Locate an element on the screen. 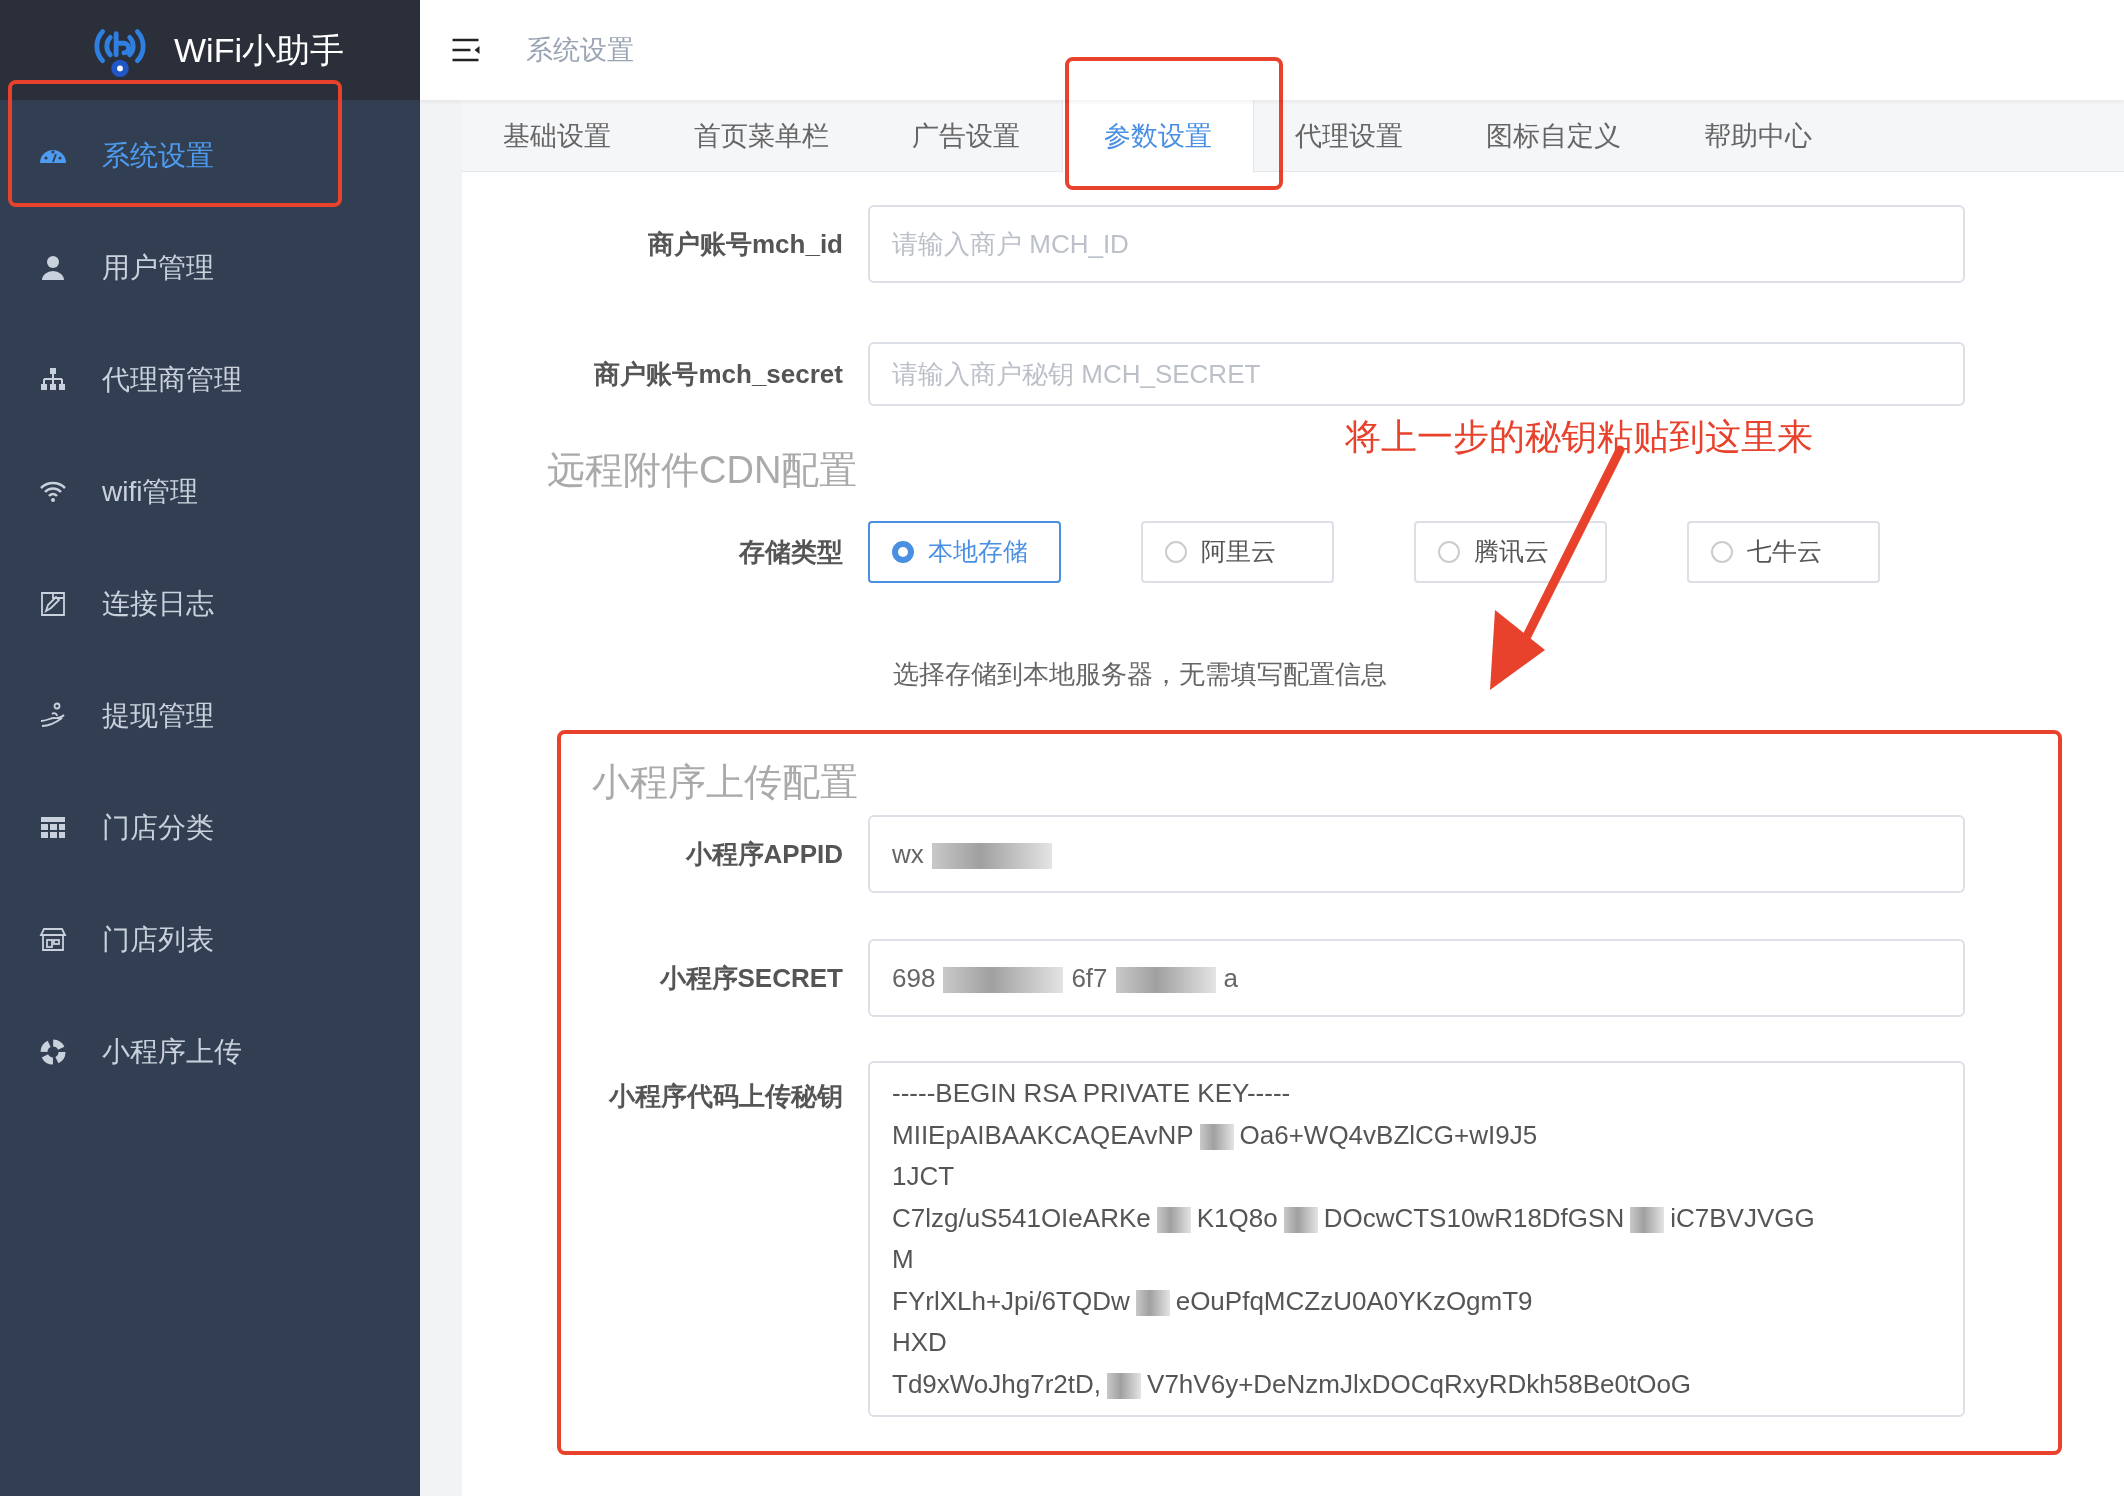  key-text-line: HXD is located at coordinates (920, 1342).